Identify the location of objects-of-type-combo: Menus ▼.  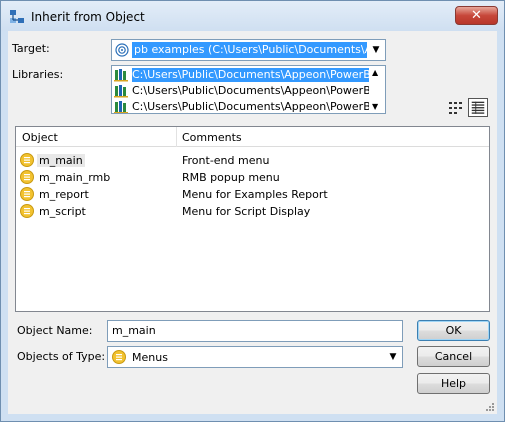
(255, 357).